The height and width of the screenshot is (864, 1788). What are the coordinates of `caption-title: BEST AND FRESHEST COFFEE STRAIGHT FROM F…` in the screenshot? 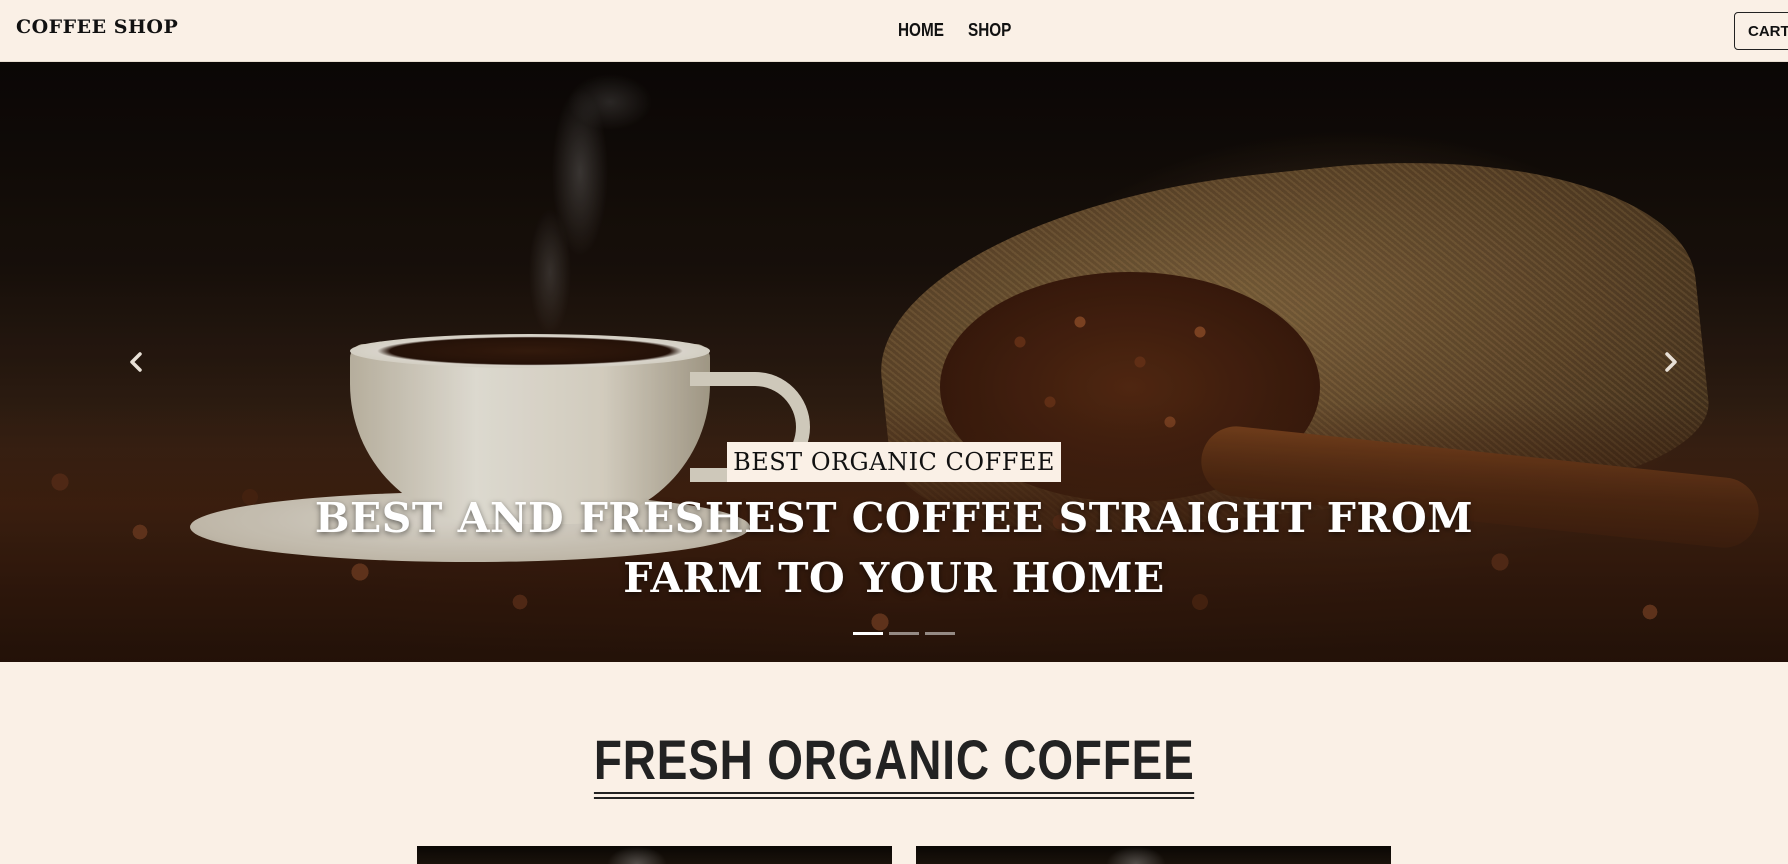 It's located at (894, 548).